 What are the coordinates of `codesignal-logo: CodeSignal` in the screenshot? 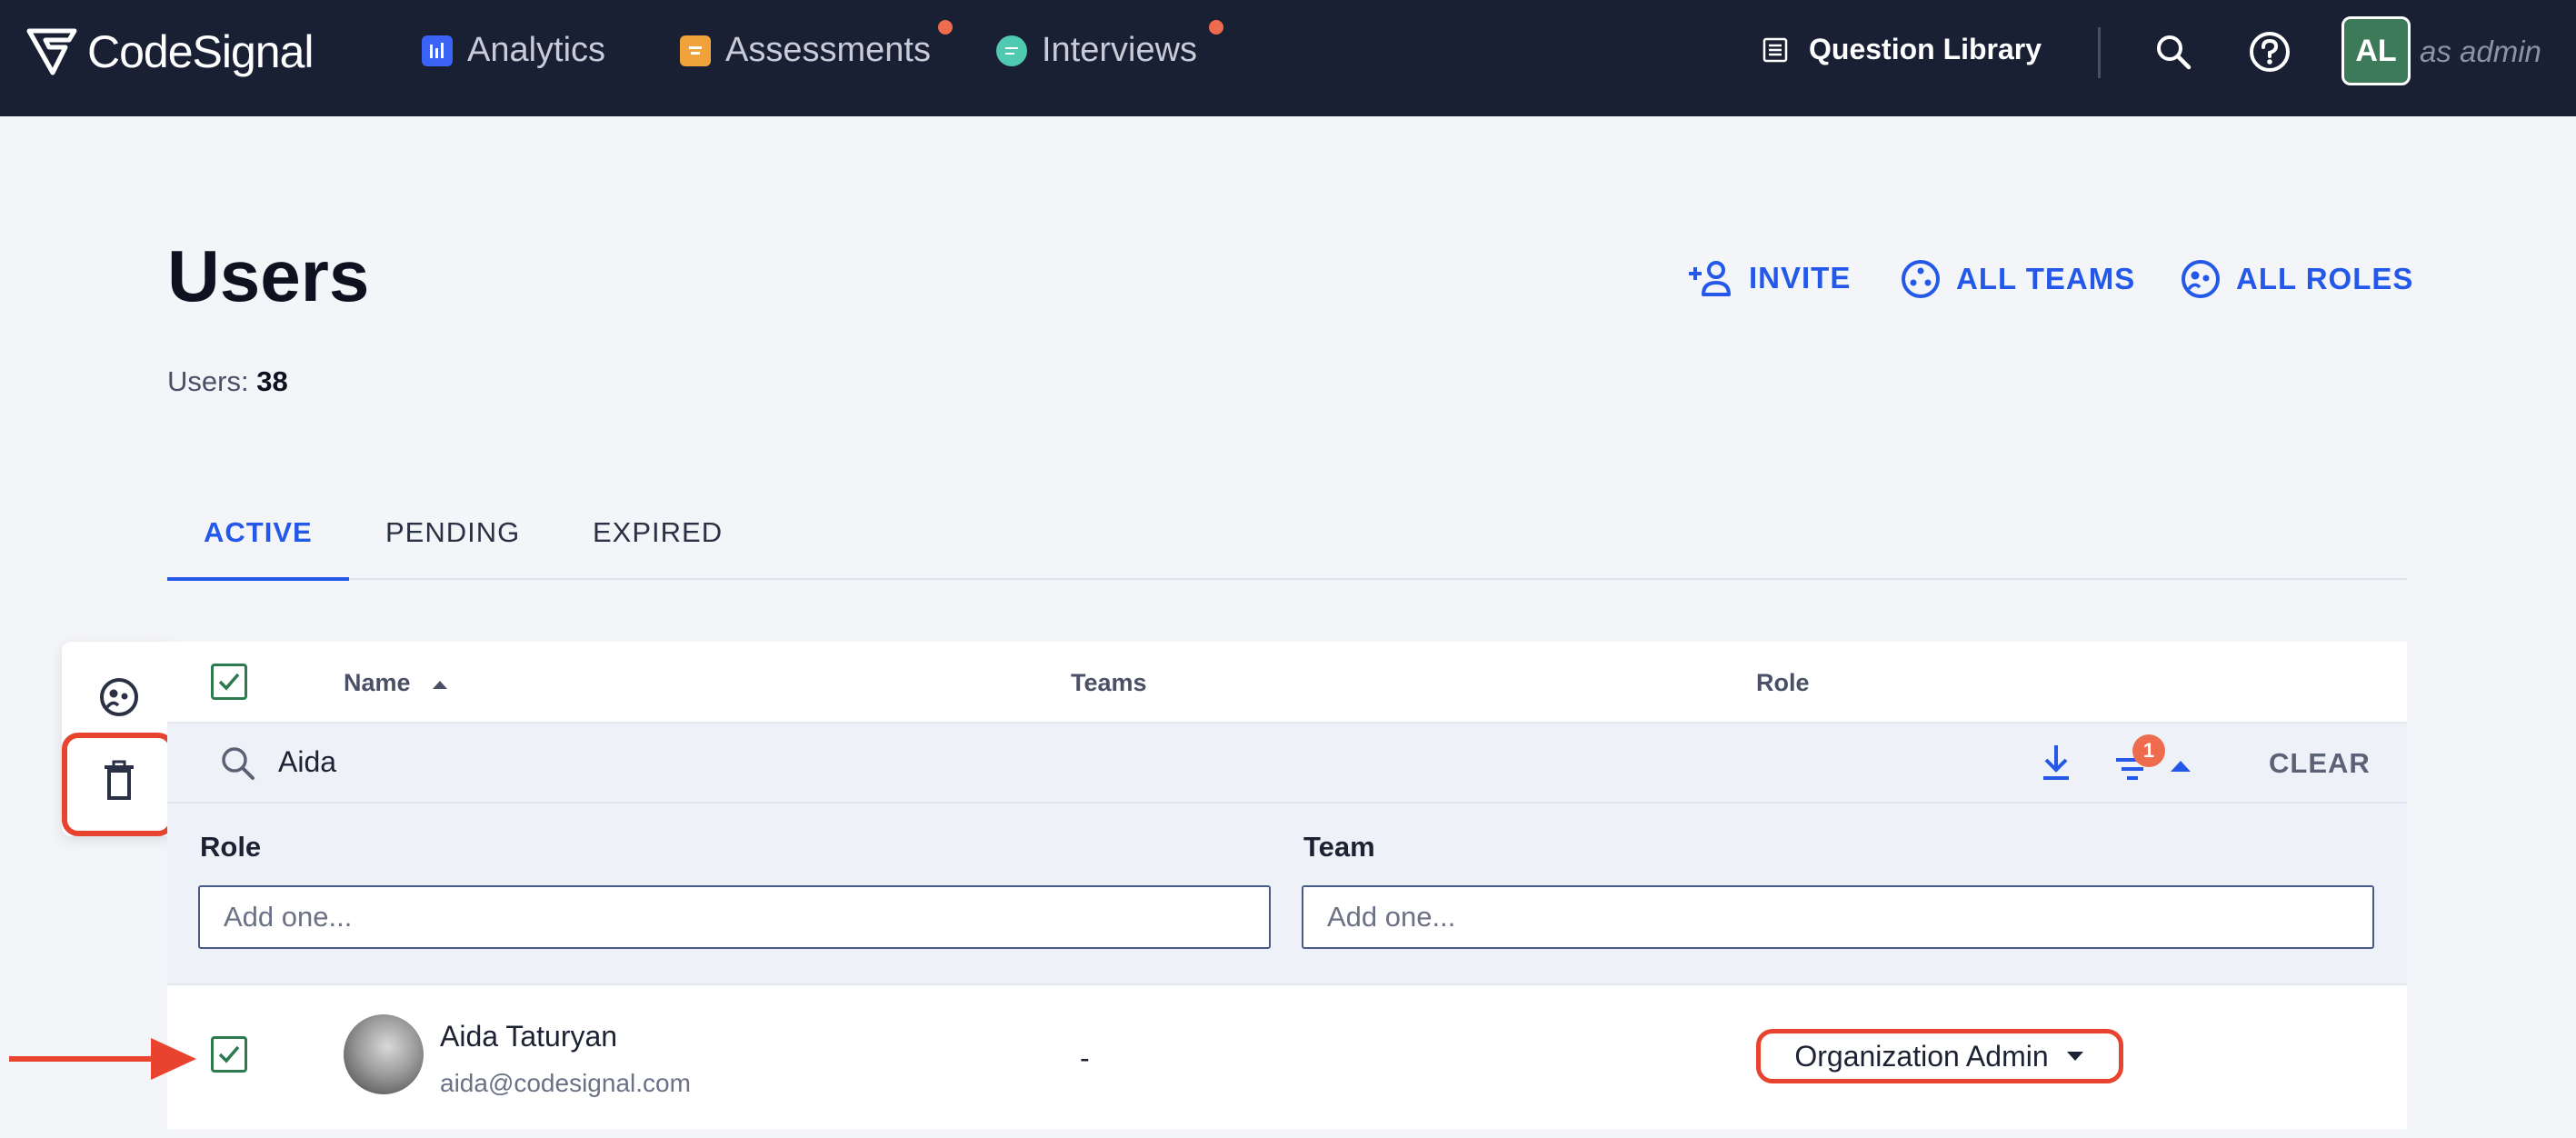 It's located at (170, 51).